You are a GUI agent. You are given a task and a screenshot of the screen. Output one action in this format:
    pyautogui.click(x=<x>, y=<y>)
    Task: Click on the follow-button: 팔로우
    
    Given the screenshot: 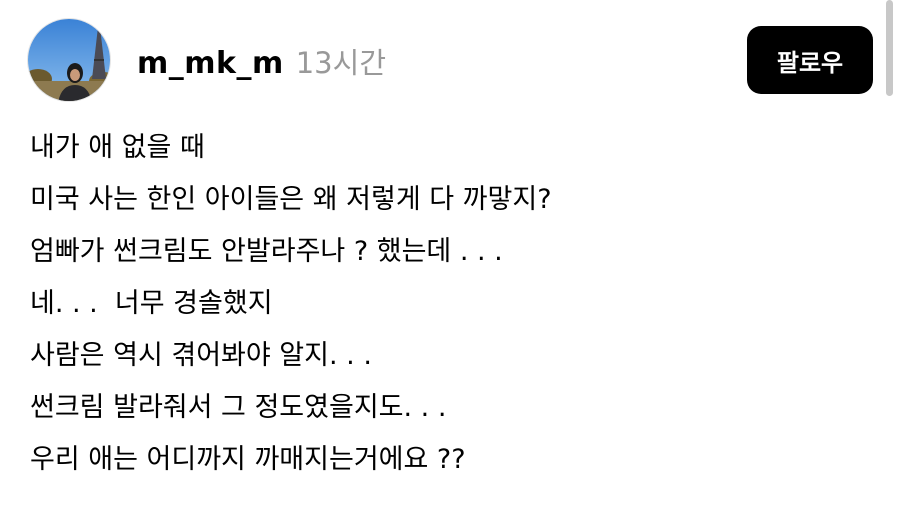 What is the action you would take?
    pyautogui.click(x=810, y=60)
    